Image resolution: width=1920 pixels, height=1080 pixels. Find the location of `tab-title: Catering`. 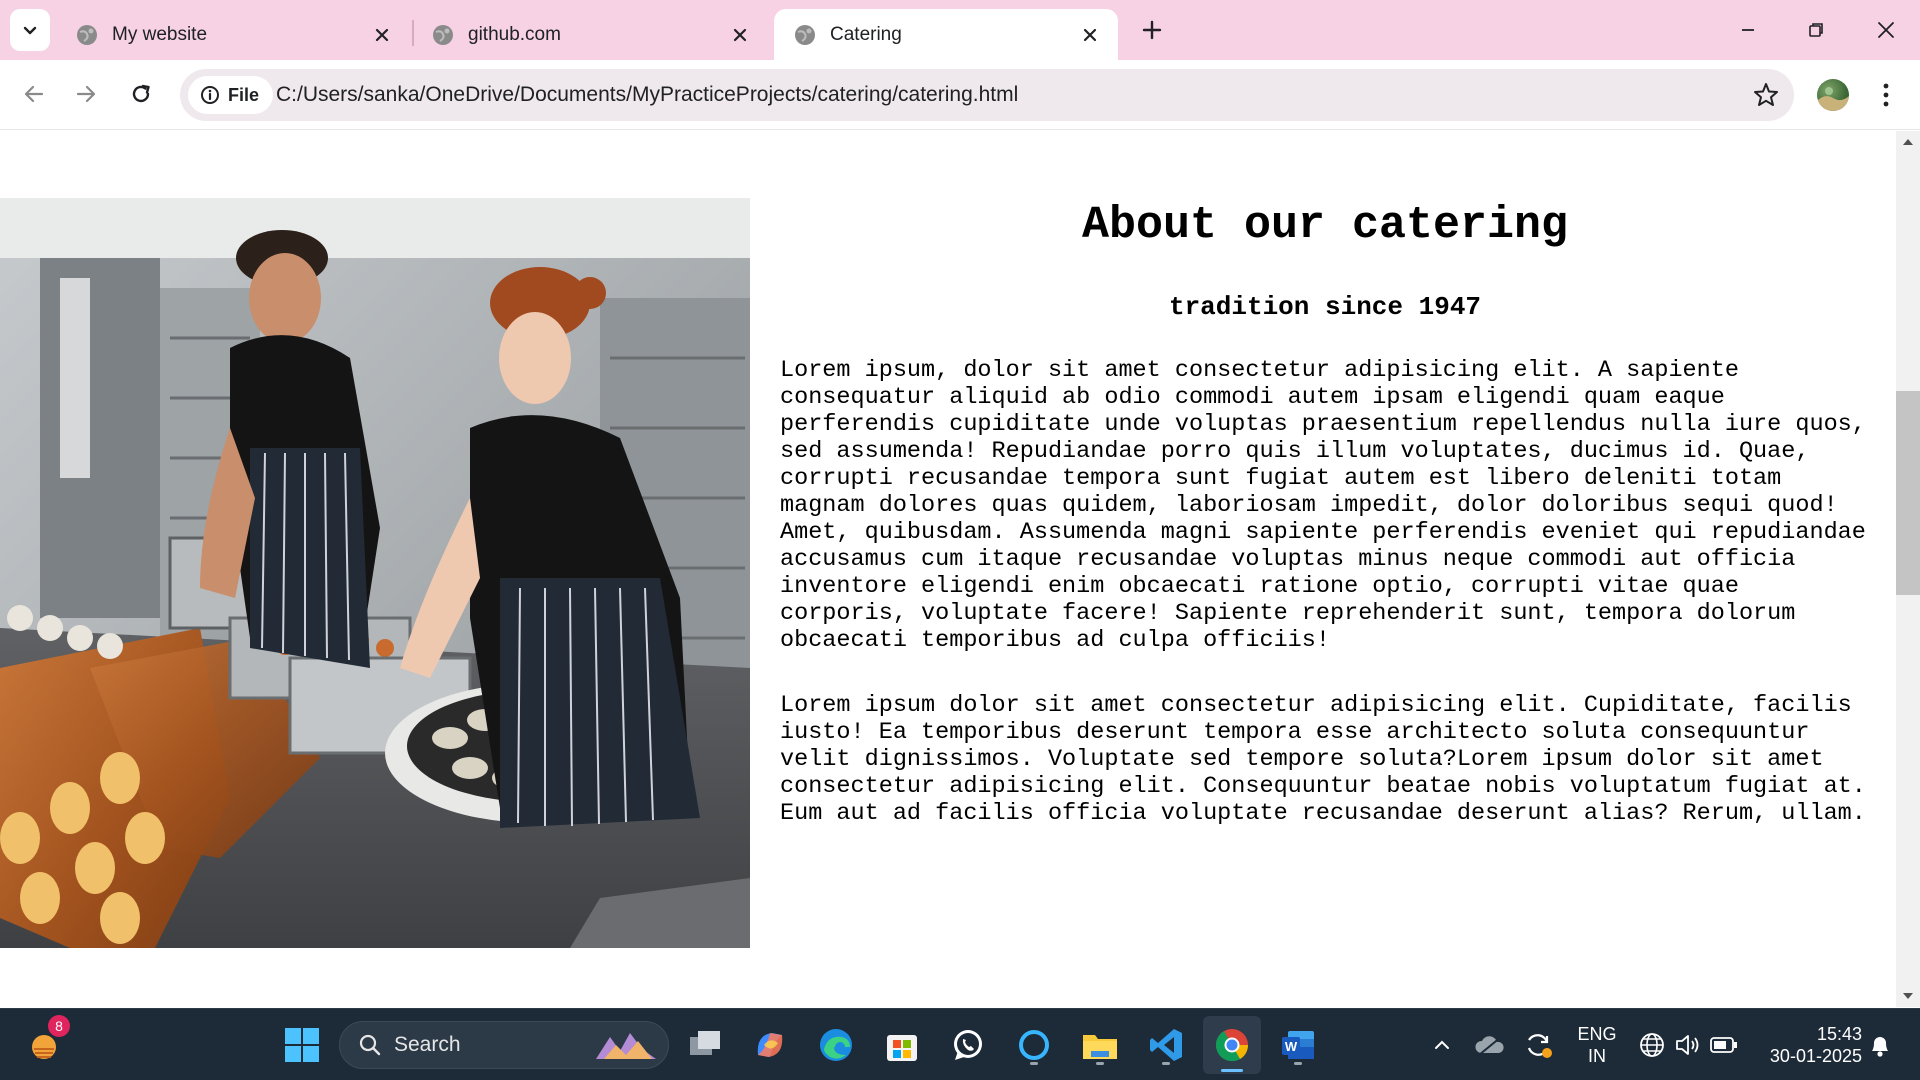

tab-title: Catering is located at coordinates (866, 34).